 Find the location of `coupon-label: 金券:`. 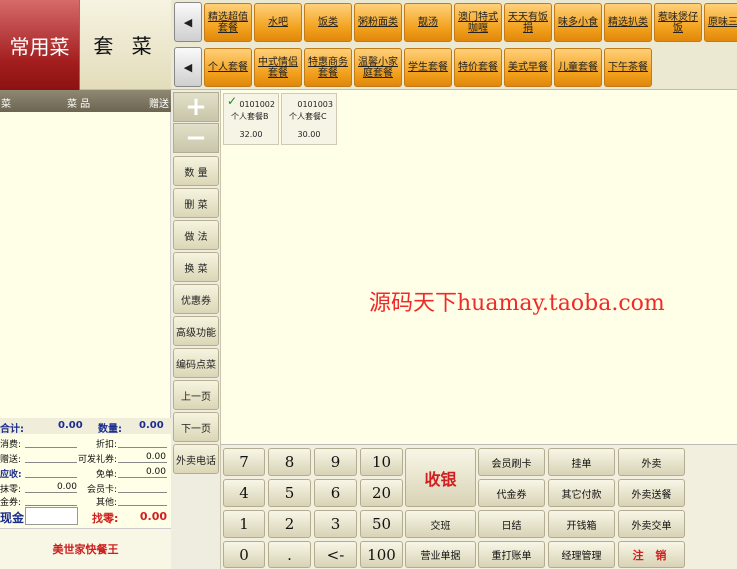

coupon-label: 金券: is located at coordinates (11, 503).